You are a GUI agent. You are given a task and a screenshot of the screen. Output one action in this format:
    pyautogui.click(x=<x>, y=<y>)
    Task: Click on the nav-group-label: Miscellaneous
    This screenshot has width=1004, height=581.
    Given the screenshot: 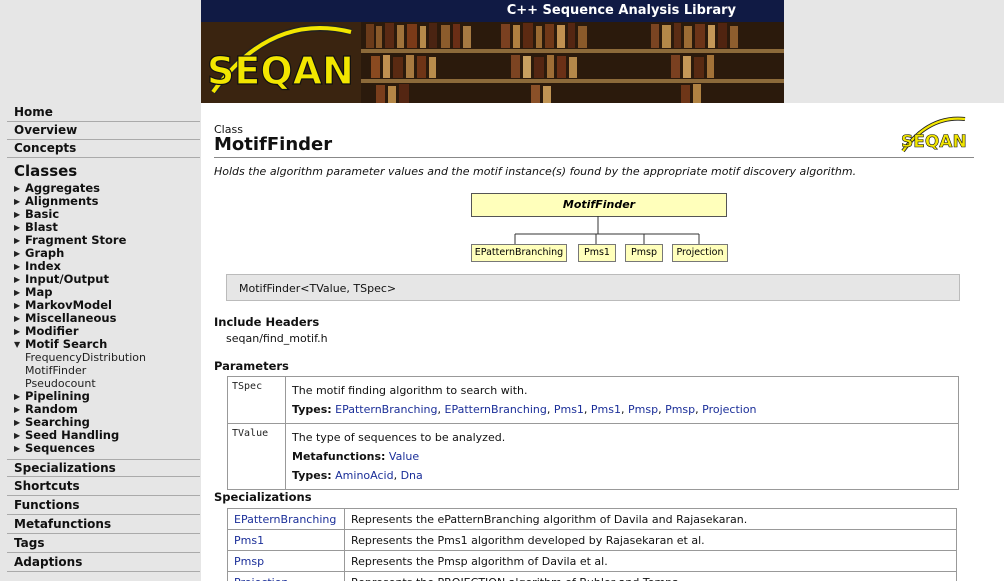 What is the action you would take?
    pyautogui.click(x=71, y=318)
    